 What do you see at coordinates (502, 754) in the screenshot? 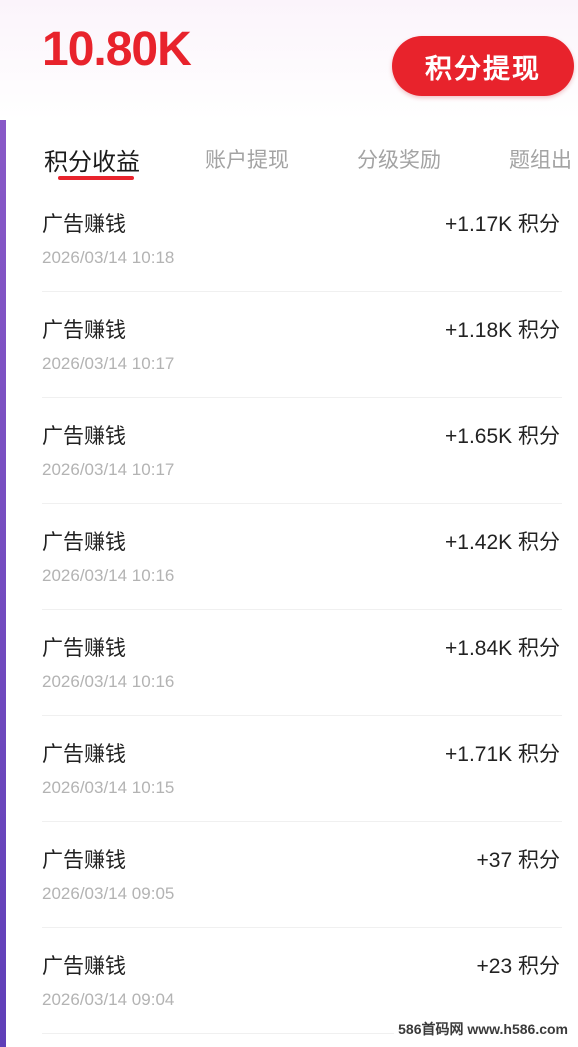
I see `record-amount: +1.71K 积分` at bounding box center [502, 754].